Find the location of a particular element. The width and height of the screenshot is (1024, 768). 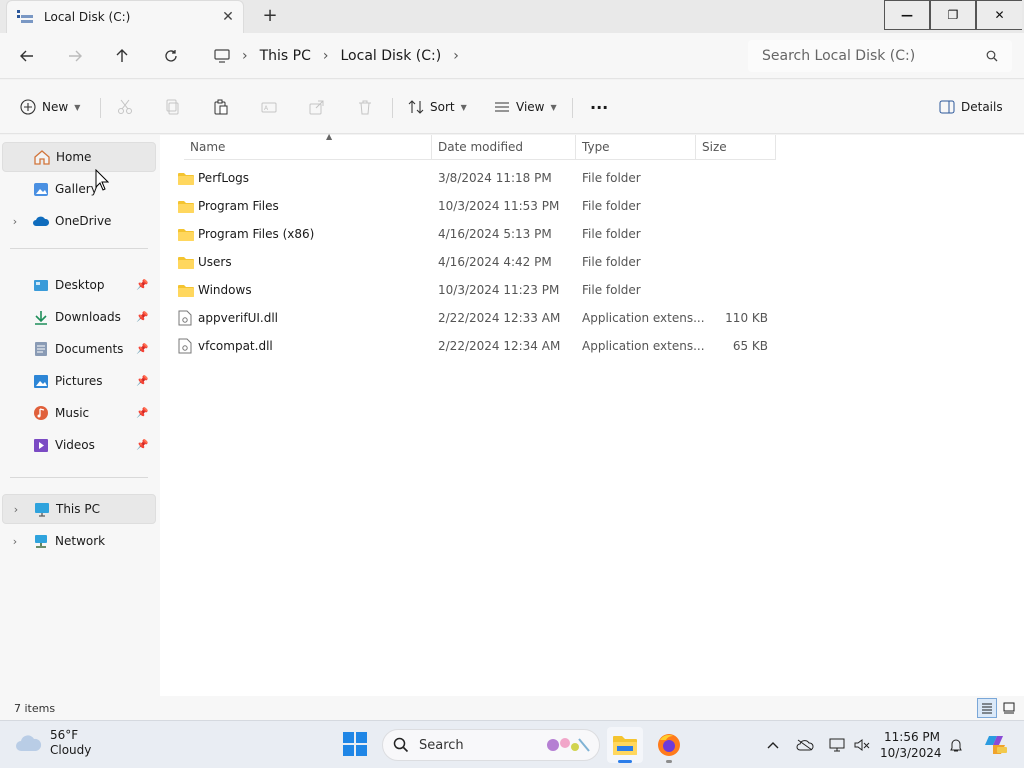

sidebar-item-documents: Documents 📌 is located at coordinates (79, 349).